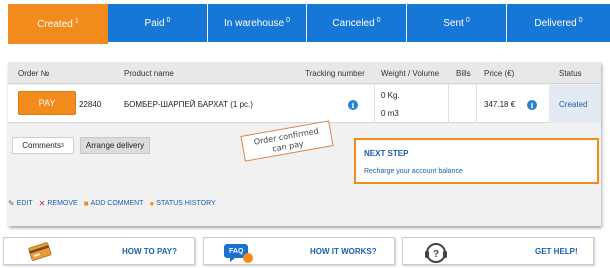 The image size is (610, 268). I want to click on add-comment-label: ADD COMMENT, so click(117, 203).